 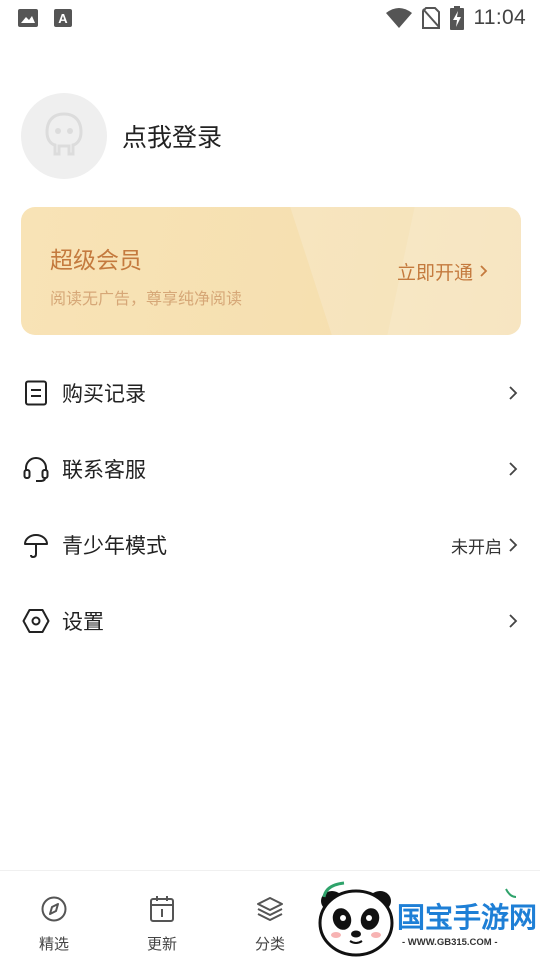 What do you see at coordinates (114, 546) in the screenshot?
I see `menu-label: 青少年模式` at bounding box center [114, 546].